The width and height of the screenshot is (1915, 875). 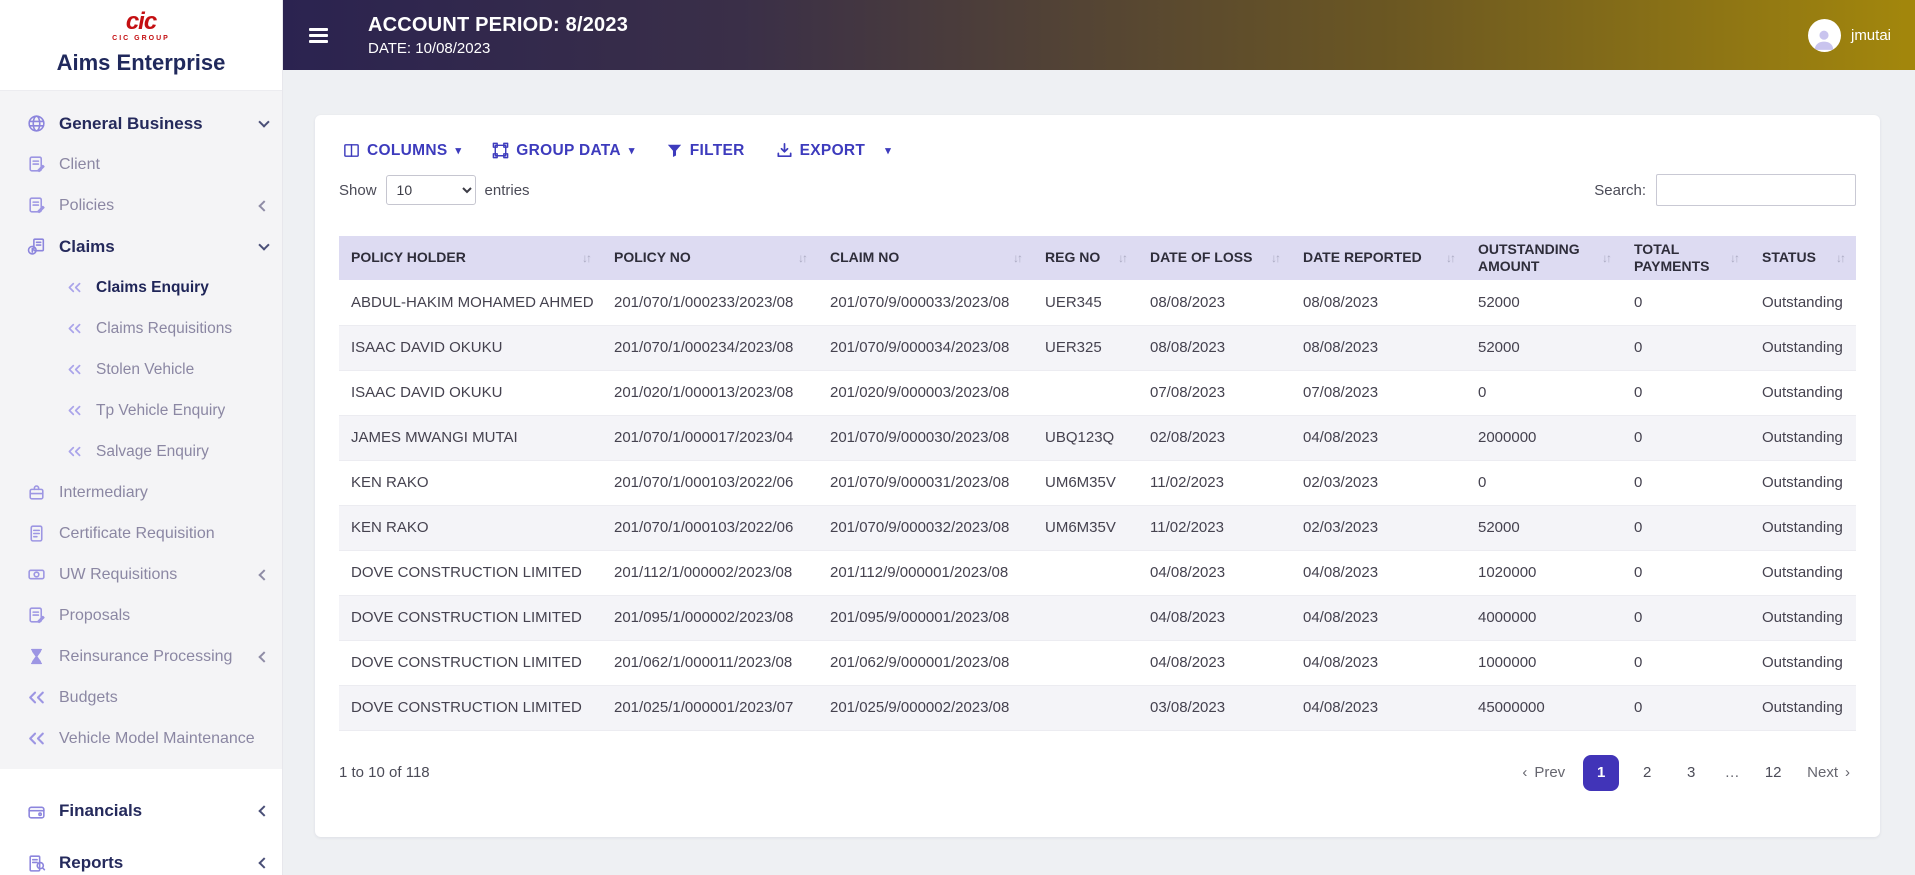 I want to click on sidebar-item-tp-vehicle-enquiry: Tp Vehicle Enquiry, so click(x=141, y=410).